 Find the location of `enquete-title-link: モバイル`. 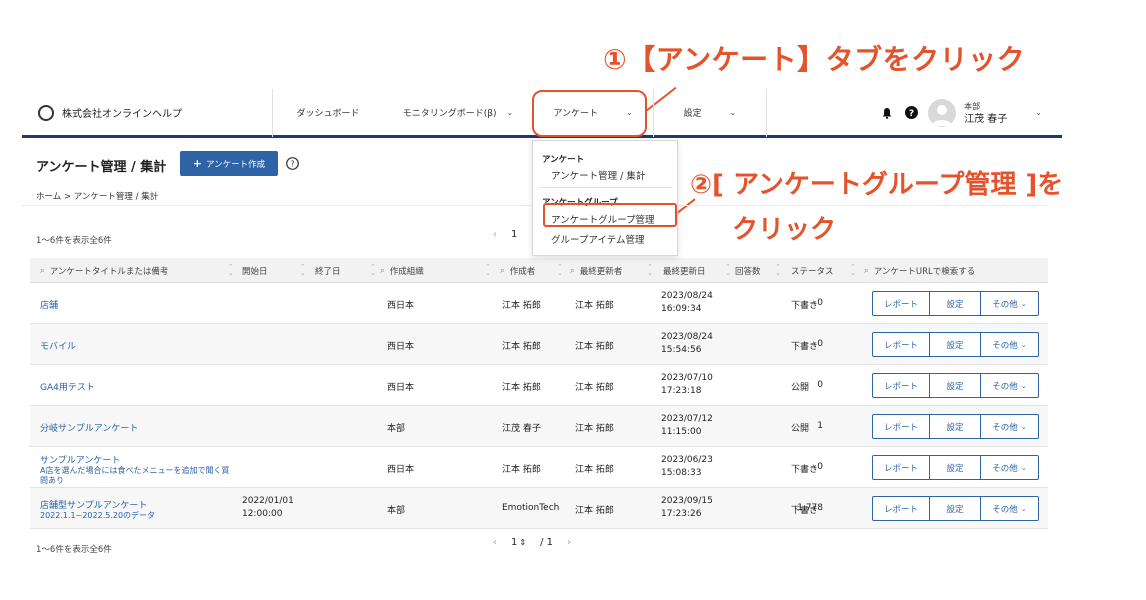

enquete-title-link: モバイル is located at coordinates (58, 345).